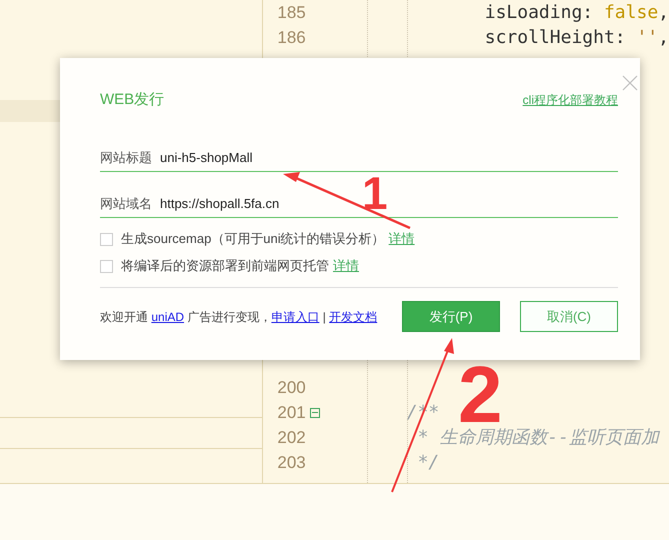 This screenshot has height=540, width=669. What do you see at coordinates (220, 203) in the screenshot?
I see `field-value: https://shopall.5fa.cn` at bounding box center [220, 203].